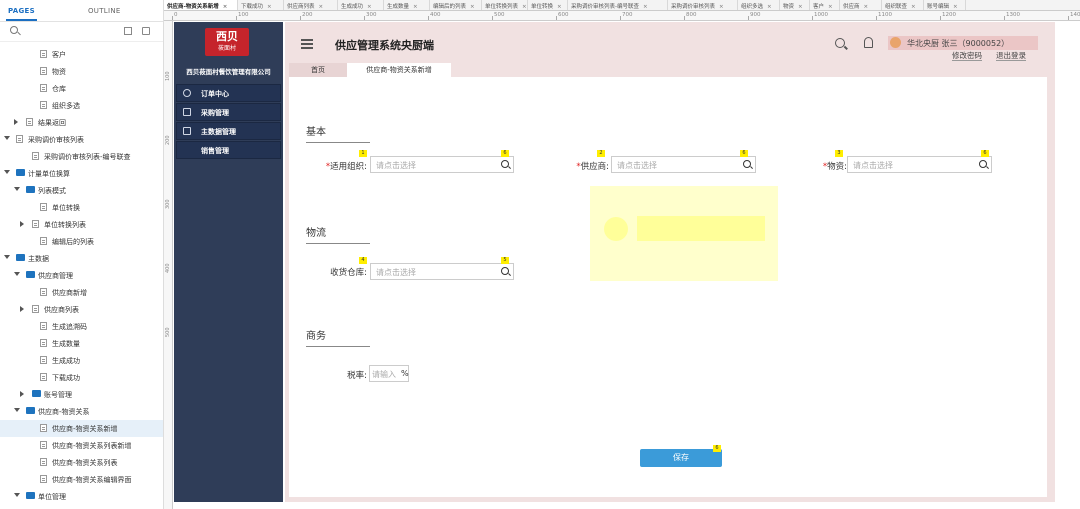  Describe the element at coordinates (759, 5) in the screenshot. I see `doc-tab: 组织多选 ×` at that location.